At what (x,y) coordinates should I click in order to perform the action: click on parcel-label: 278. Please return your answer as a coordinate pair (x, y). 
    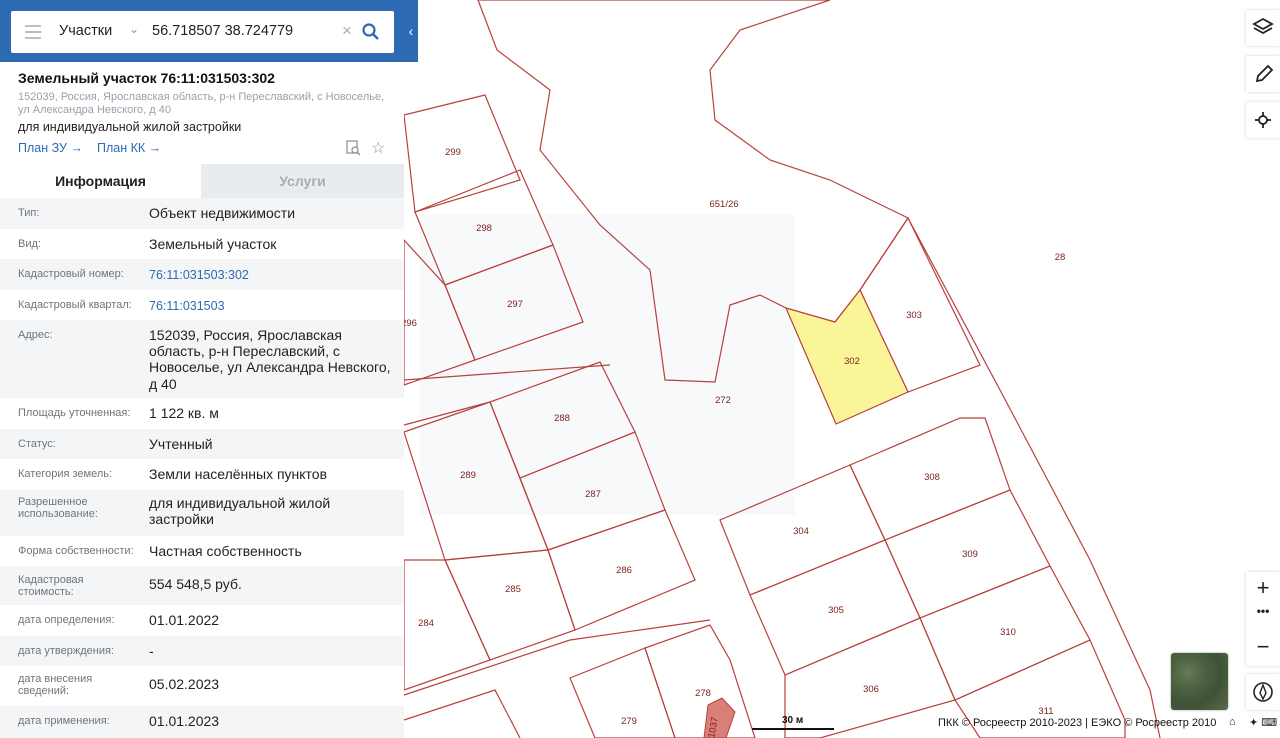
    Looking at the image, I should click on (703, 693).